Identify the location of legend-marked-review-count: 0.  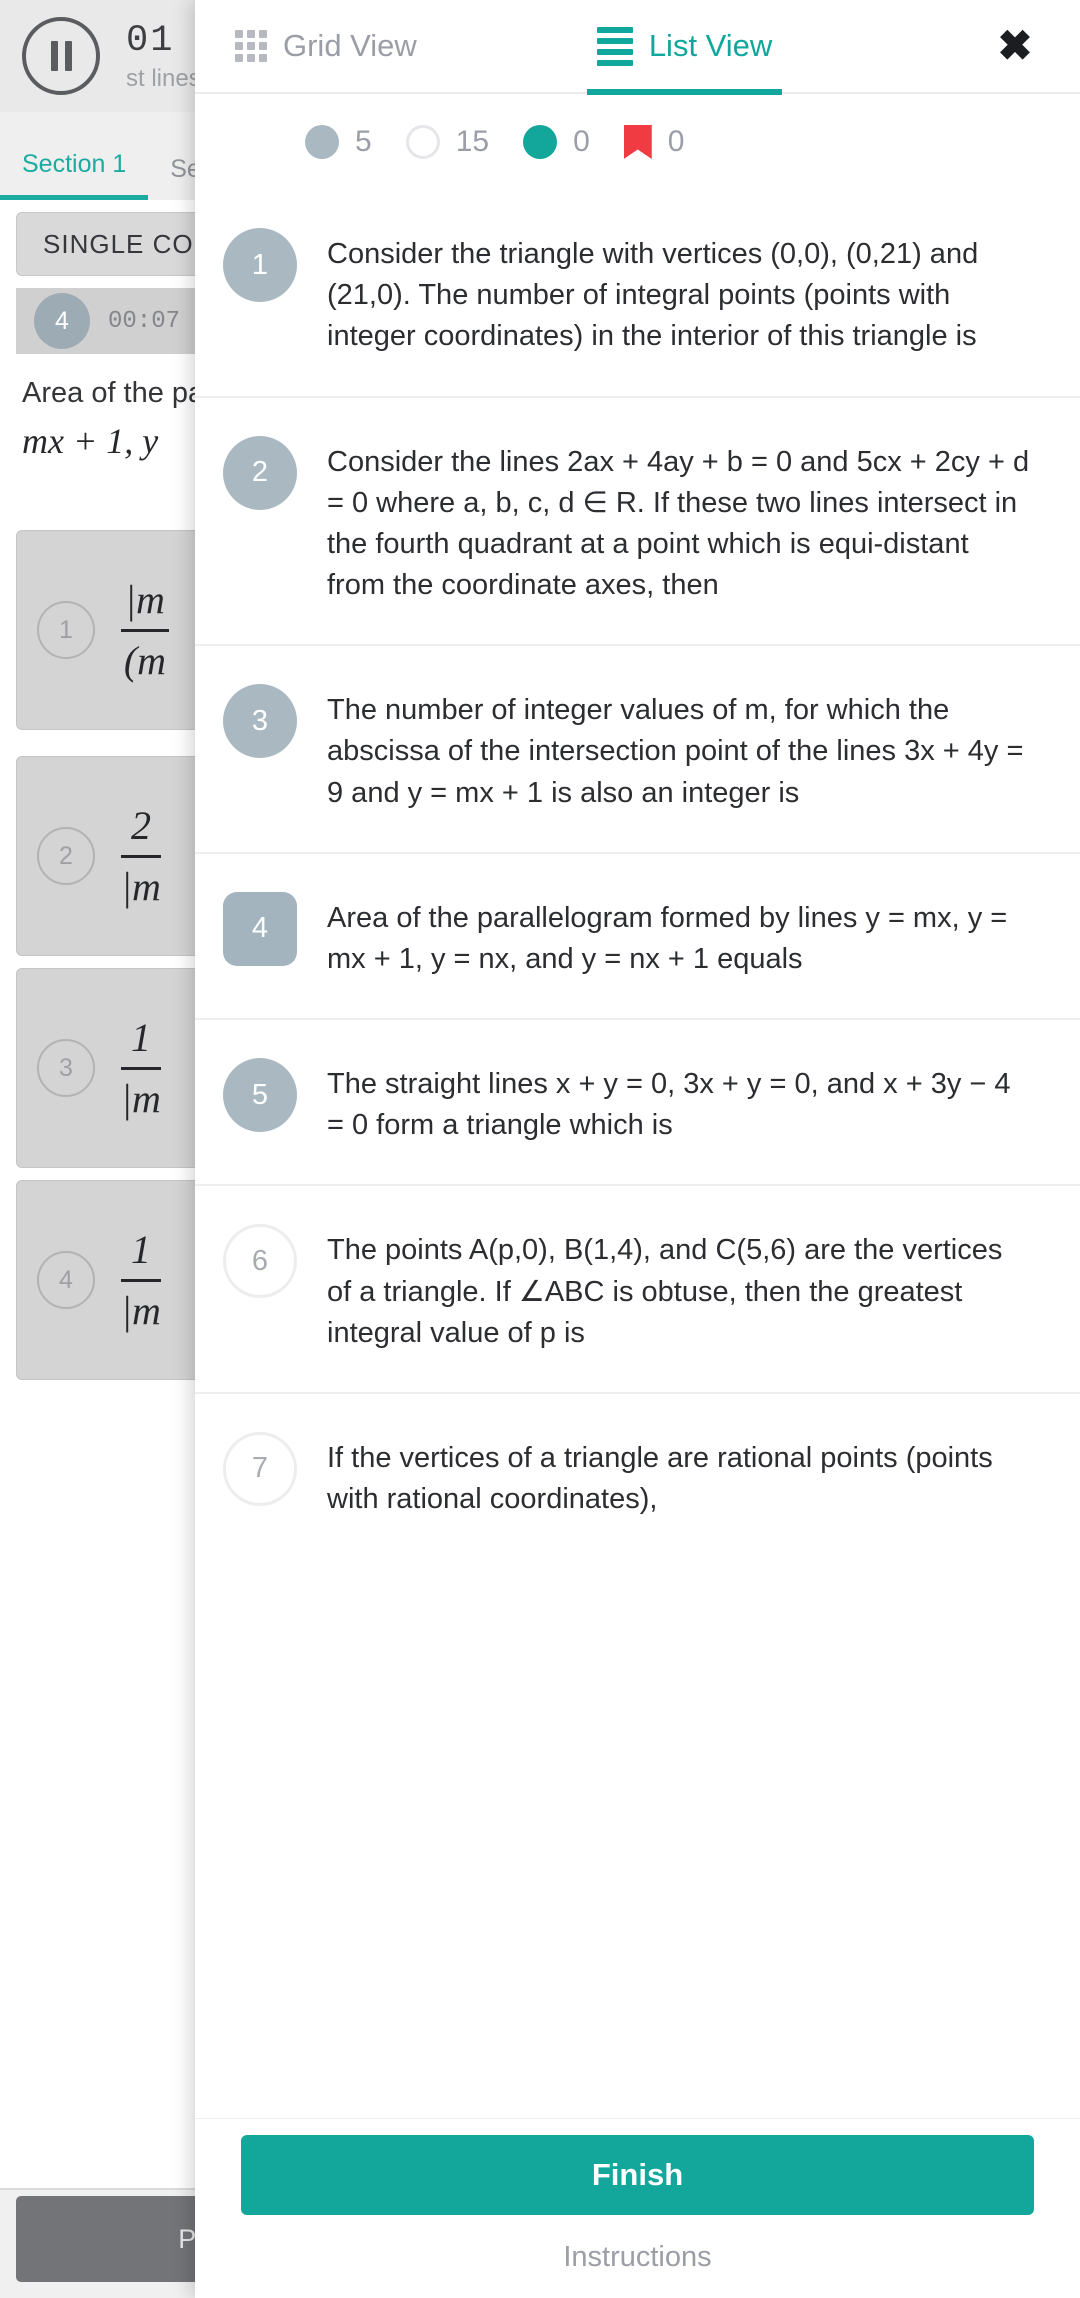
(676, 141).